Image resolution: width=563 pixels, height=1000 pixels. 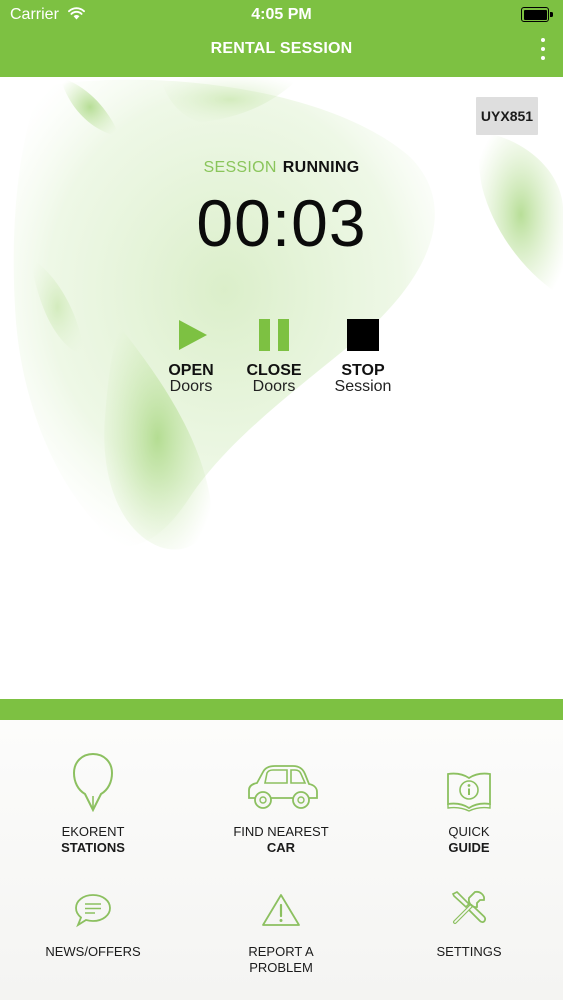 I want to click on menu-item-ekorent-stations: EKORENT STATIONS, so click(x=93, y=803).